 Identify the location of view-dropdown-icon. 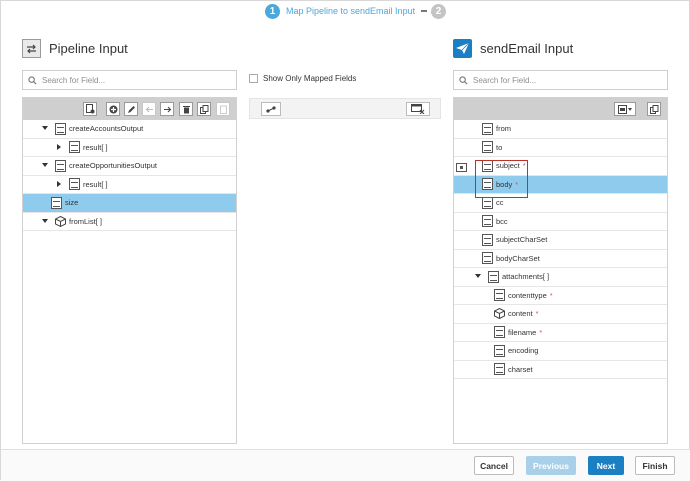
(625, 109).